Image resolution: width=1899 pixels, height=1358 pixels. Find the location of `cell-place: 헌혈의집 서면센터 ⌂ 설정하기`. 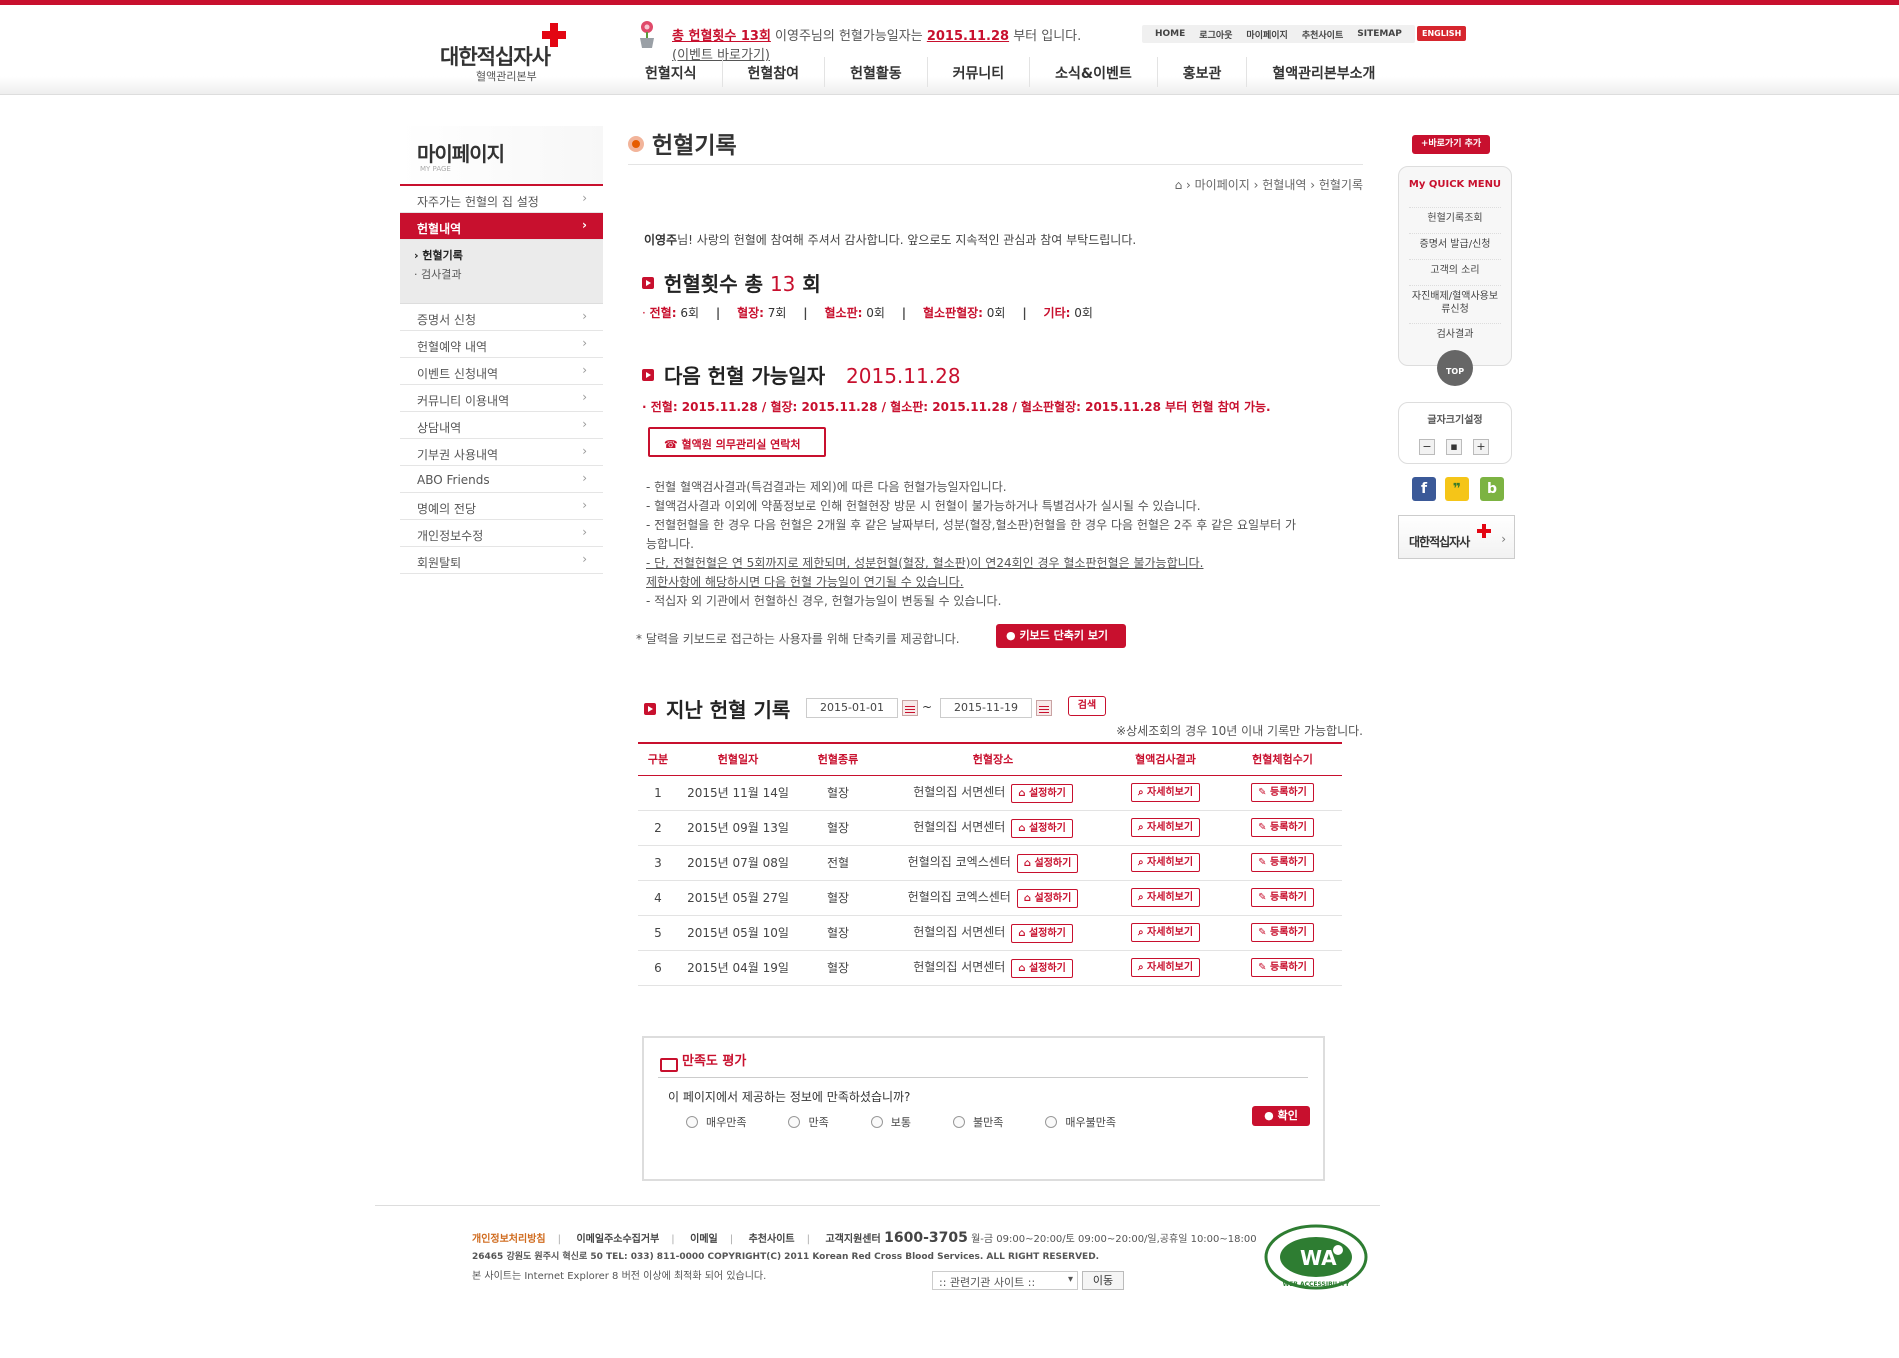

cell-place: 헌혈의집 서면센터 ⌂ 설정하기 is located at coordinates (993, 968).